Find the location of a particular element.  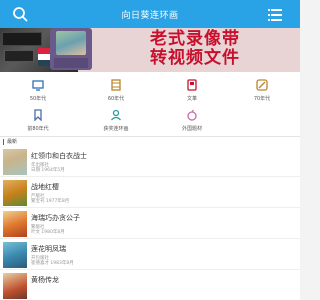

item-title: 黄杨传龙 is located at coordinates (45, 280).